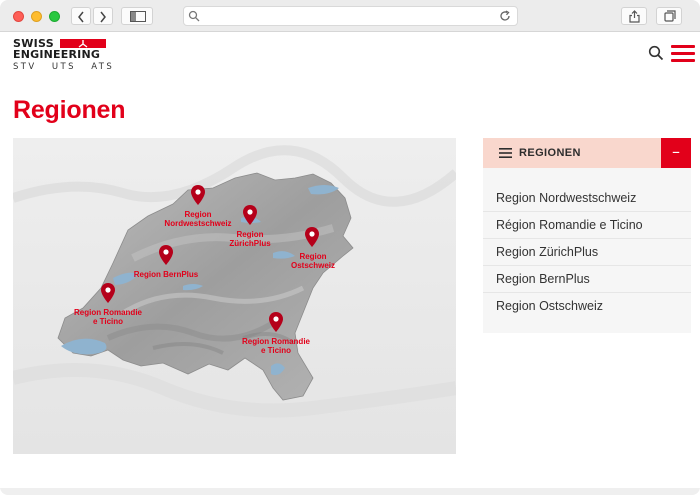 The image size is (700, 495). What do you see at coordinates (313, 261) in the screenshot?
I see `map-label-ostschweiz: Region Ostschweiz` at bounding box center [313, 261].